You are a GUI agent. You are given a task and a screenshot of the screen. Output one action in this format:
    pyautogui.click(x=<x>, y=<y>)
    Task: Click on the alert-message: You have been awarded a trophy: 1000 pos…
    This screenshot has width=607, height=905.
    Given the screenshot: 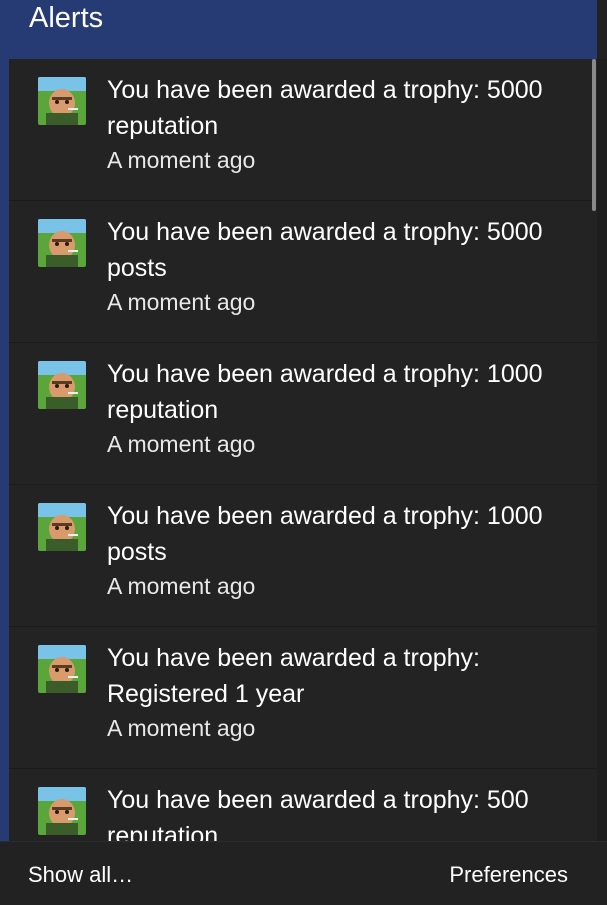 What is the action you would take?
    pyautogui.click(x=325, y=534)
    